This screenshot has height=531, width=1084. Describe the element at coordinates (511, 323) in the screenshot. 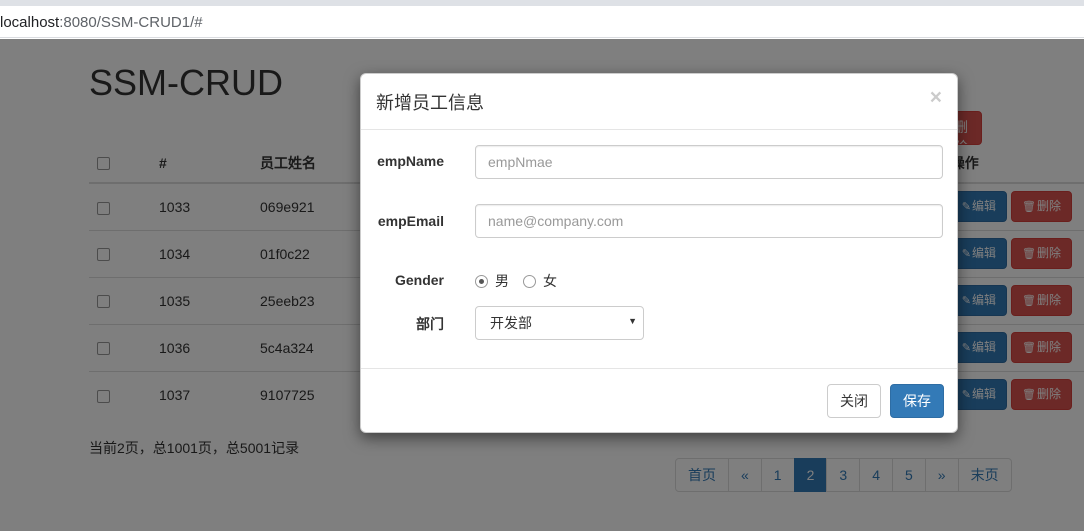

I see `dept-selected-value: 开发部` at that location.